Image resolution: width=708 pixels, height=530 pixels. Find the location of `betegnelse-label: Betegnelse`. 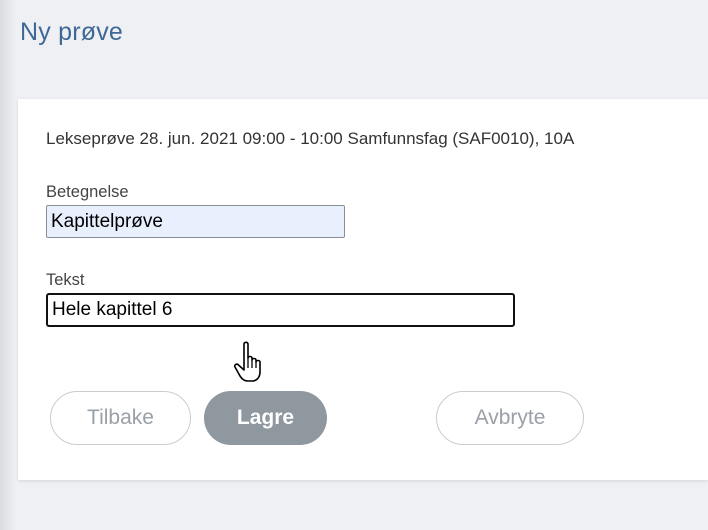

betegnelse-label: Betegnelse is located at coordinates (87, 192).